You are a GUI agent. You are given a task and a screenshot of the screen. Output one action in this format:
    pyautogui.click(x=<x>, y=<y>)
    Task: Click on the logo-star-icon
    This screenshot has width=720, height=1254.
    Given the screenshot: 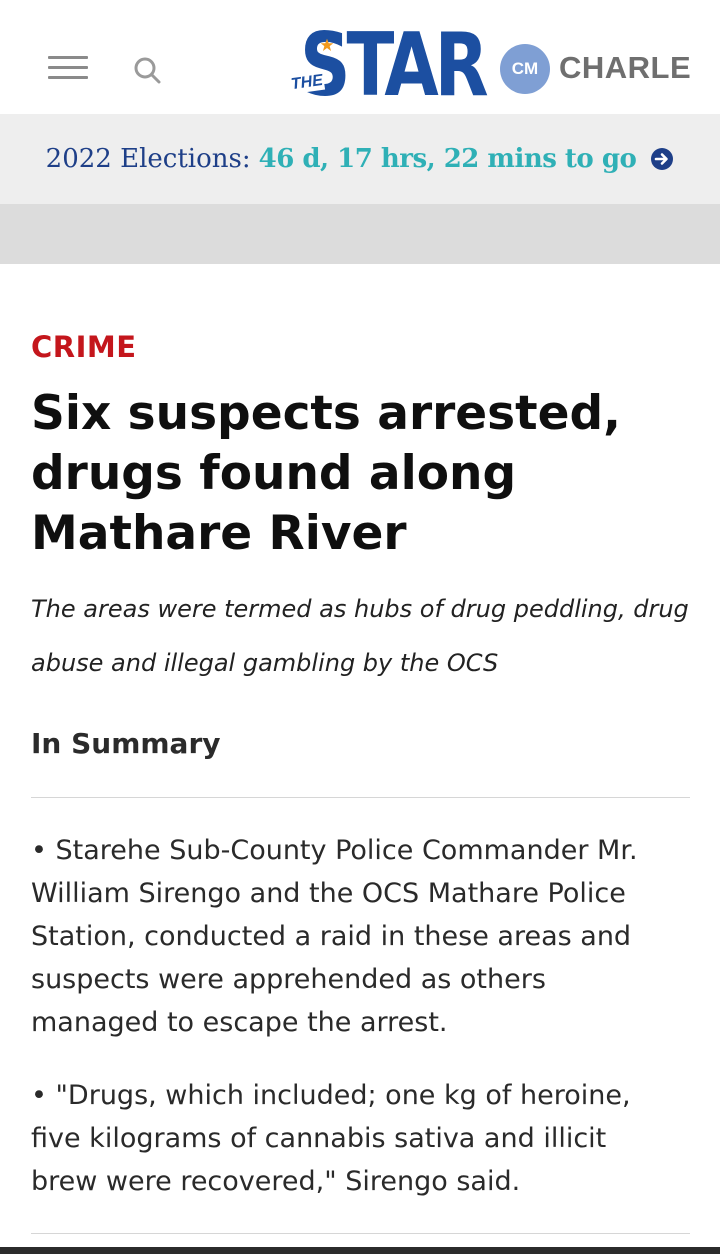 What is the action you would take?
    pyautogui.click(x=327, y=44)
    